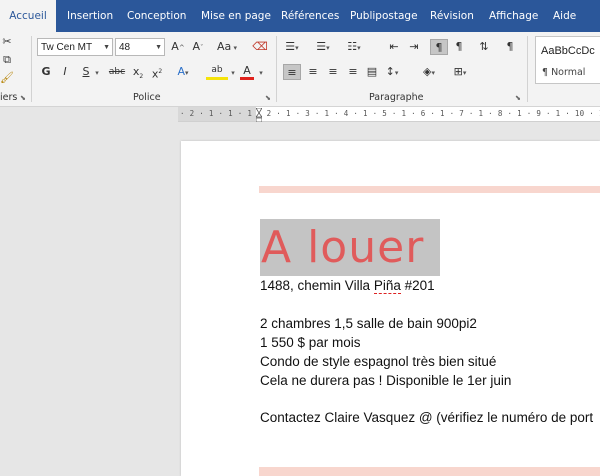 The image size is (600, 476). What do you see at coordinates (510, 47) in the screenshot?
I see `pilcrow-icon: ¶` at bounding box center [510, 47].